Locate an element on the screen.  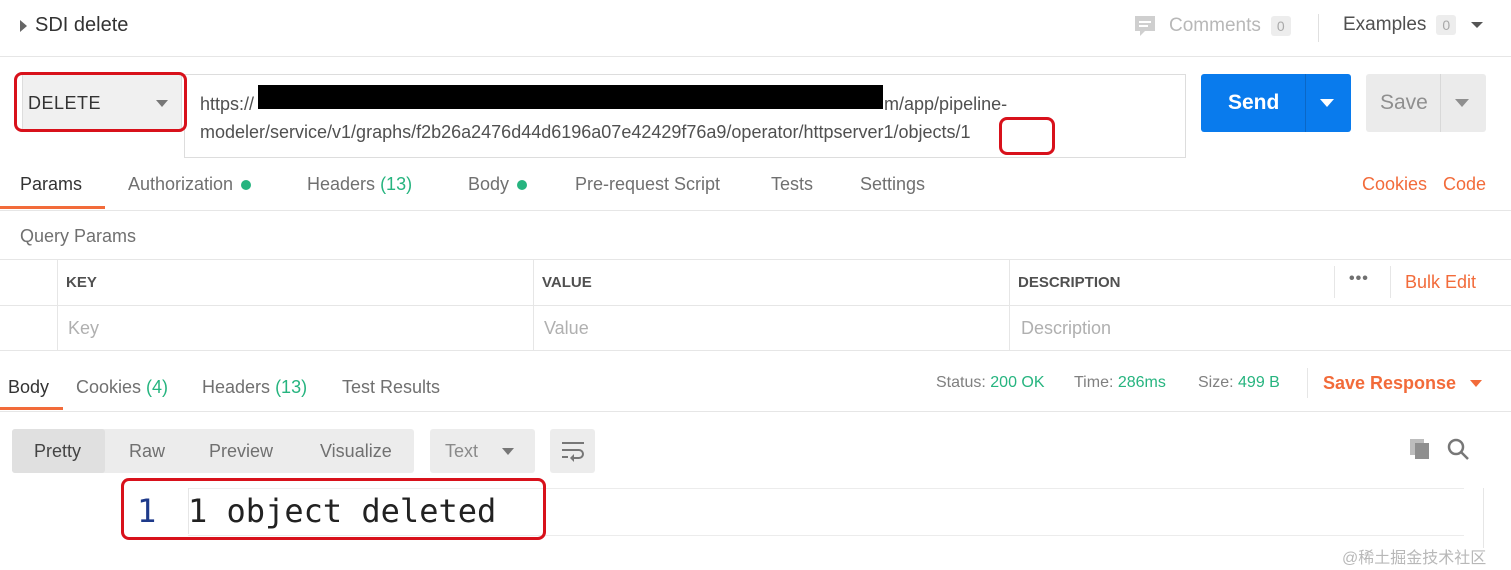
more-options-icon: ••• is located at coordinates (1359, 279).